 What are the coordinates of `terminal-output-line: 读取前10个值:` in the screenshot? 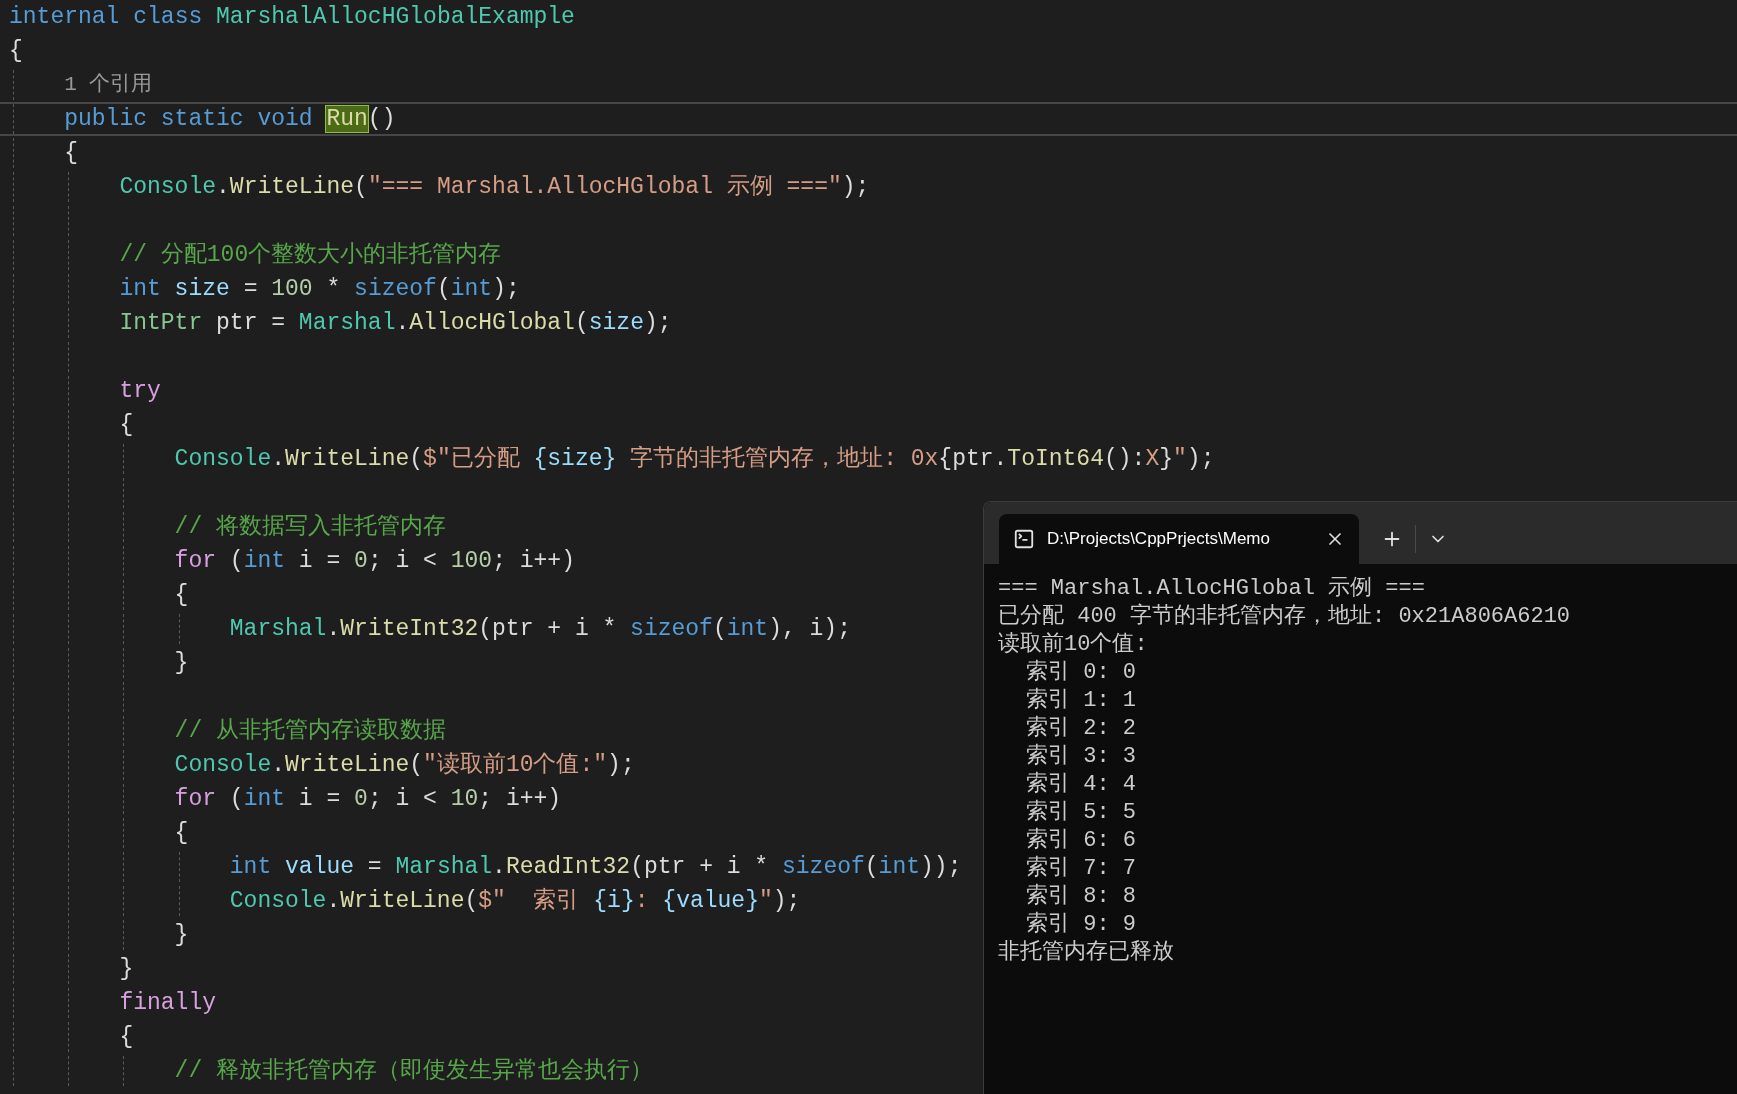 It's located at (1073, 644).